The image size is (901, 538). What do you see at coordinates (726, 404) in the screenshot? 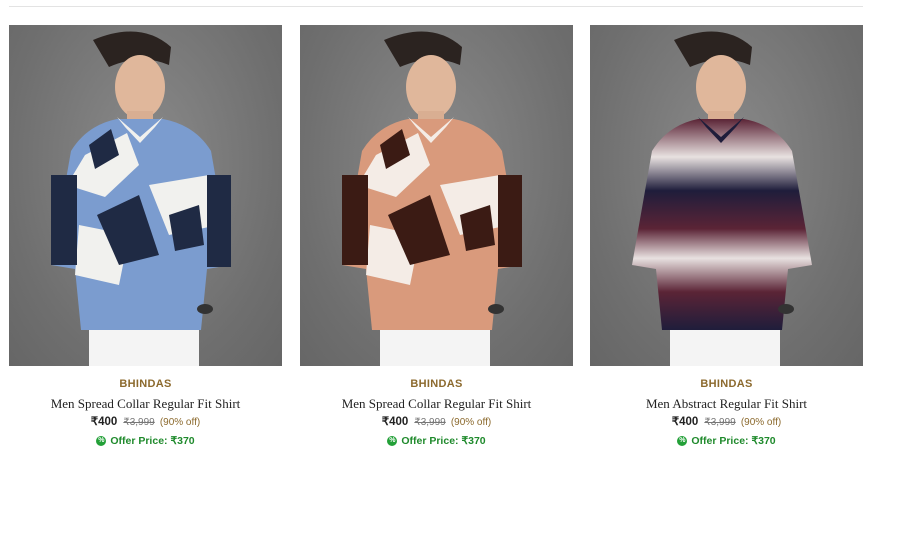
I see `product-name: Men Abstract Regular Fit Shirt` at bounding box center [726, 404].